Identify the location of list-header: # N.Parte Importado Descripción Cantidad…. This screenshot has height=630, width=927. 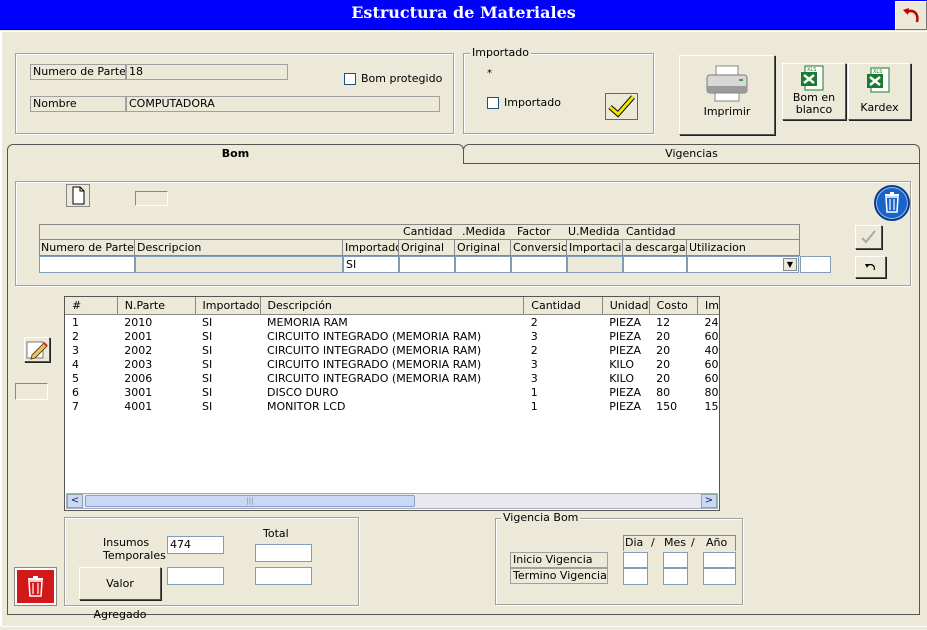
(392, 306).